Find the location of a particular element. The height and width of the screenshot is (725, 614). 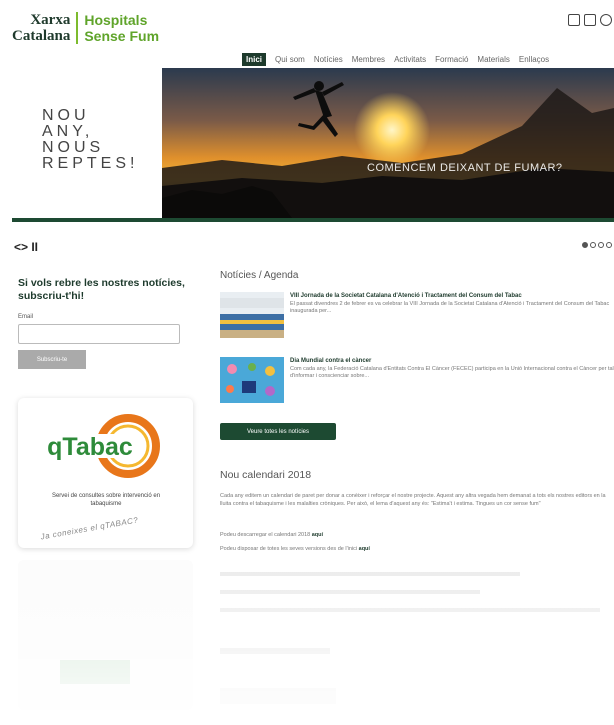

nav-item-noticies: Notícies is located at coordinates (328, 59).